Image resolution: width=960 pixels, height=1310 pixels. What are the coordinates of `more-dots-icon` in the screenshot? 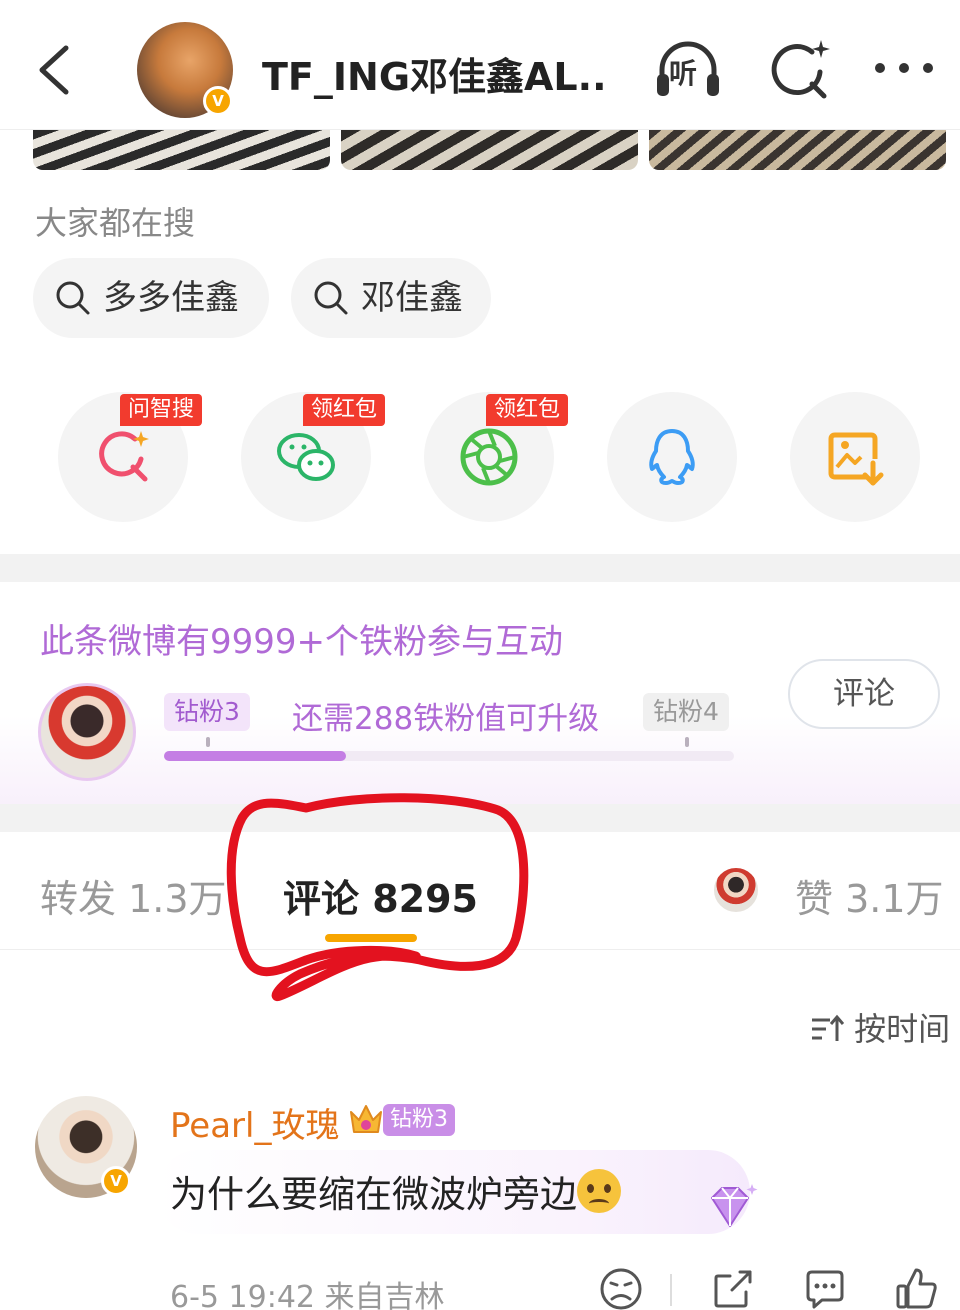 It's located at (904, 68).